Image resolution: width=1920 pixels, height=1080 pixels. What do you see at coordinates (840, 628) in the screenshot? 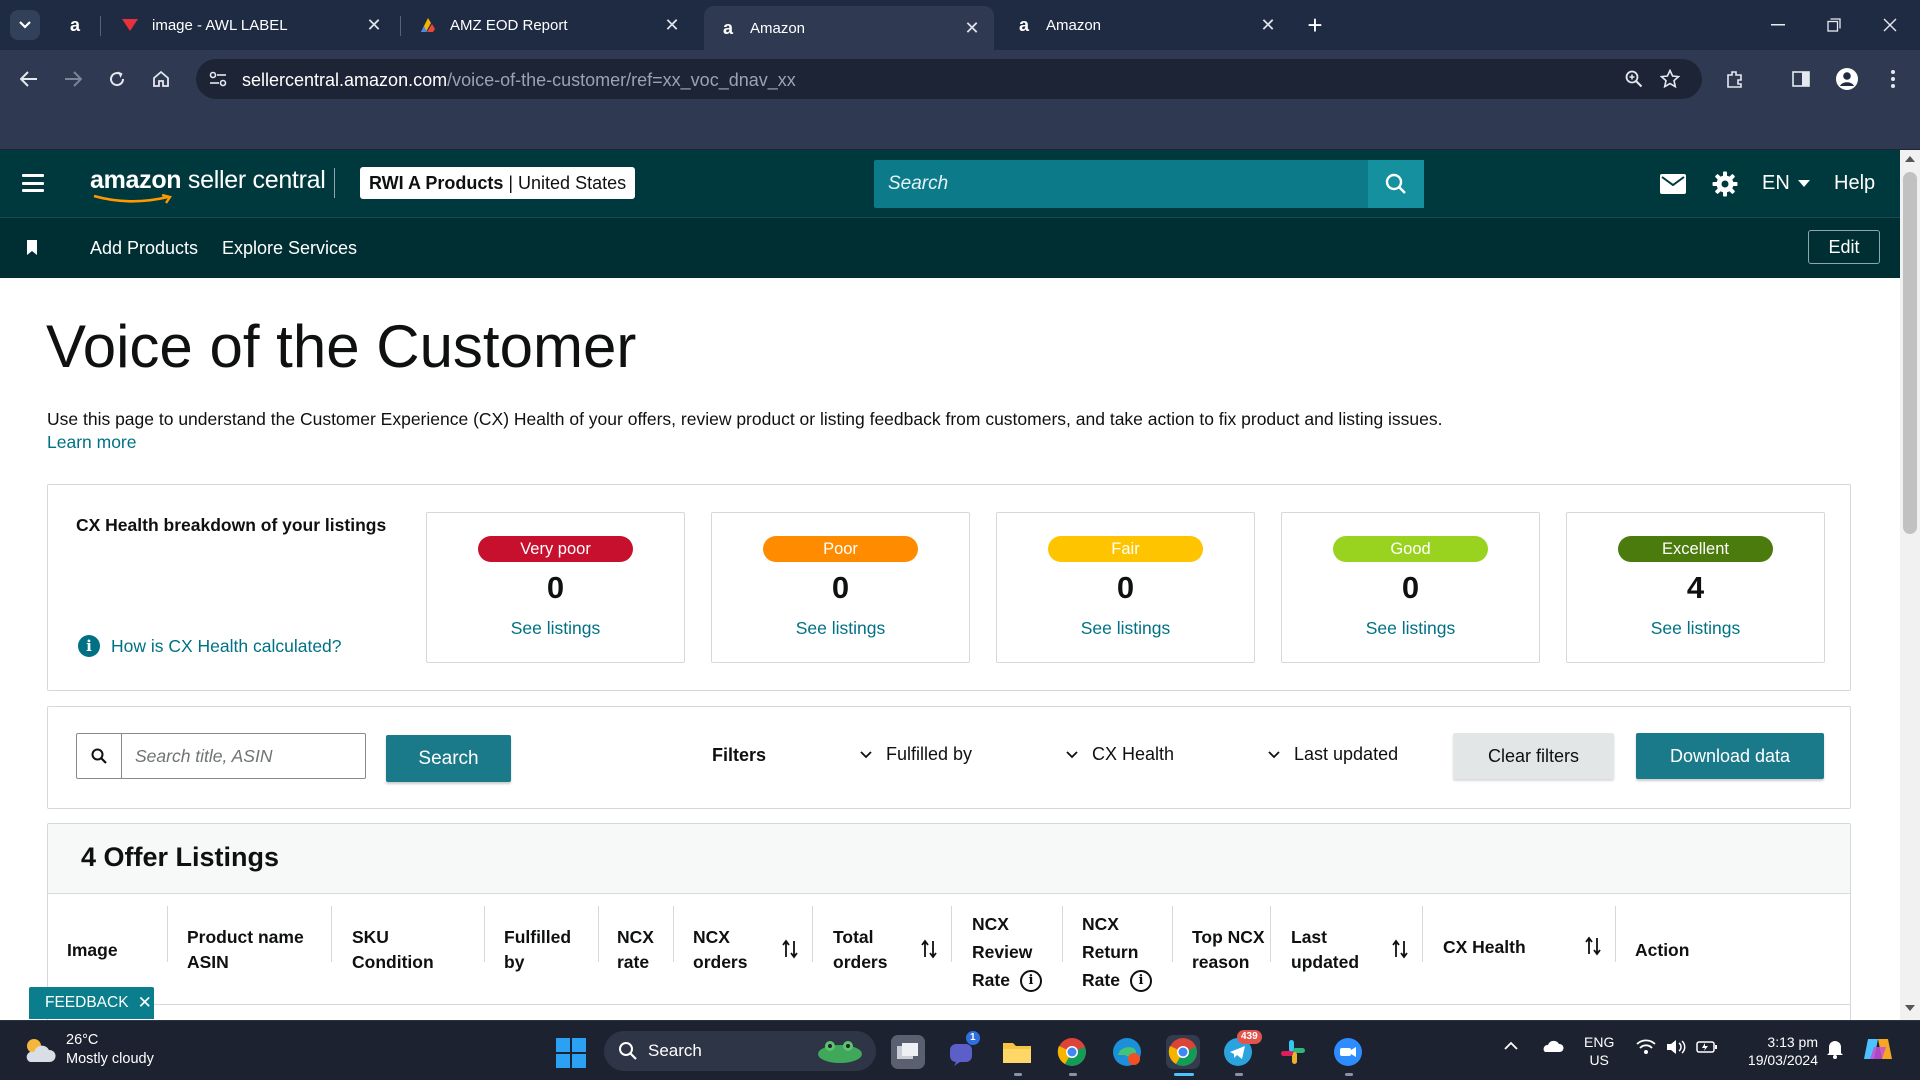
I see `see-listings-poor: See listings` at bounding box center [840, 628].